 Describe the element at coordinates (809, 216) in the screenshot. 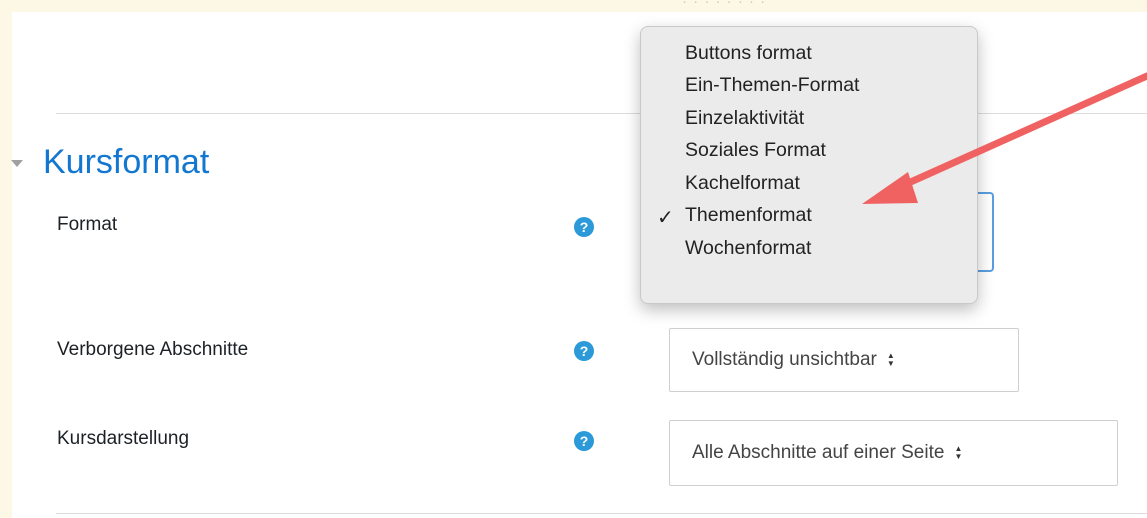

I see `dropdown-option-selected: ✓ Themenformat` at that location.